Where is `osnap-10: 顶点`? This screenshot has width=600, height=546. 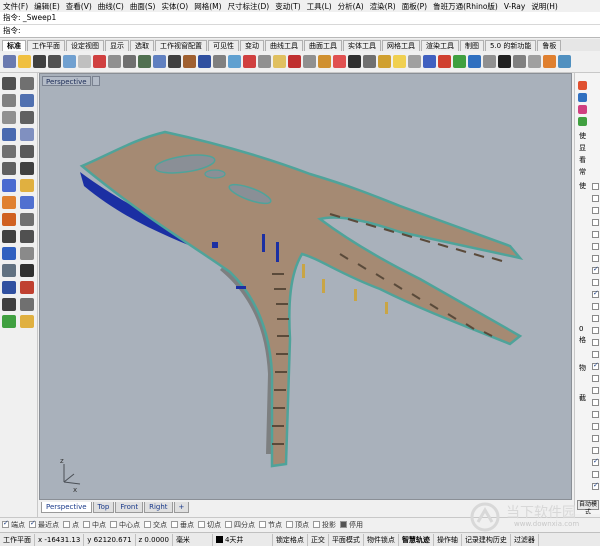
osnap-10: 顶点 is located at coordinates (297, 525).